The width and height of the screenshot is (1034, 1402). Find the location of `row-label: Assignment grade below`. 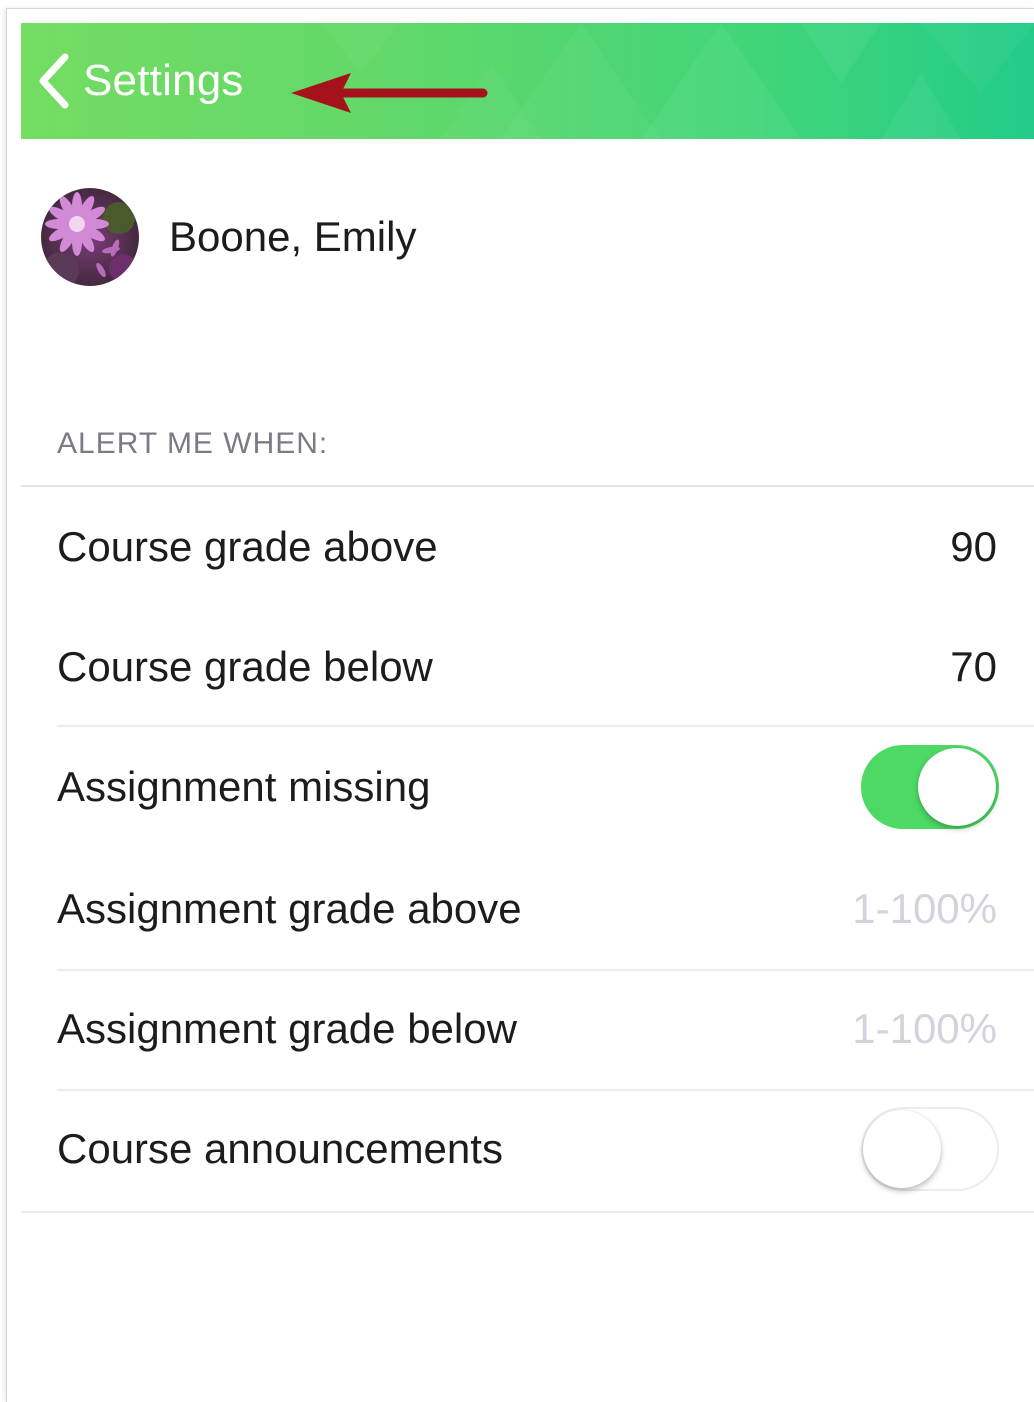

row-label: Assignment grade below is located at coordinates (287, 1028).